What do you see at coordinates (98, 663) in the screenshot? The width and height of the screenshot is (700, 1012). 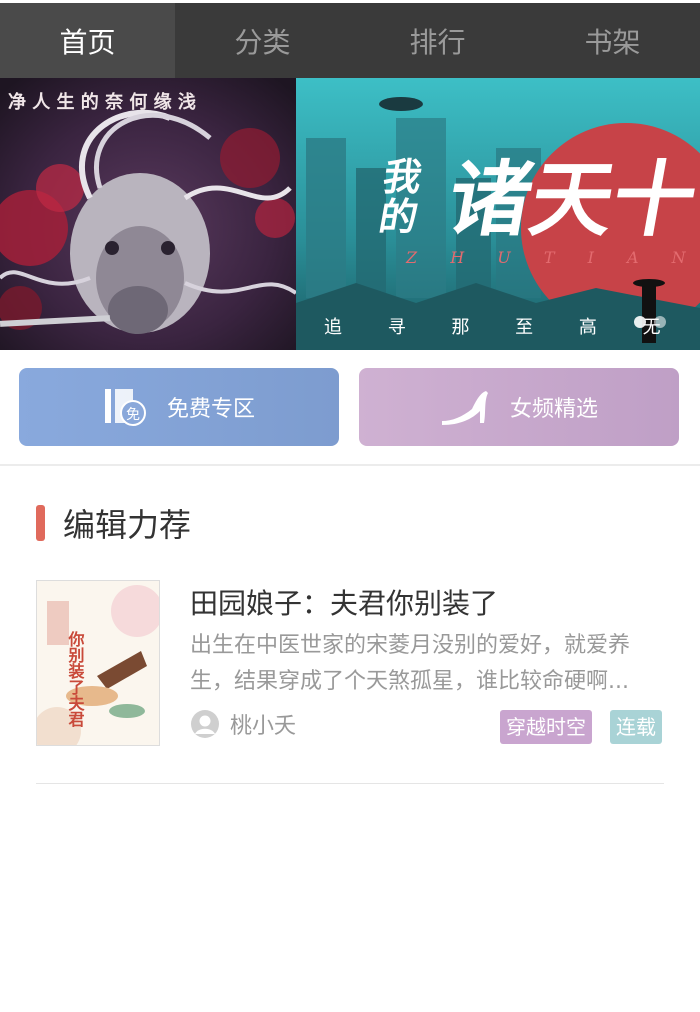 I see `book-cover: 你别装了夫君` at bounding box center [98, 663].